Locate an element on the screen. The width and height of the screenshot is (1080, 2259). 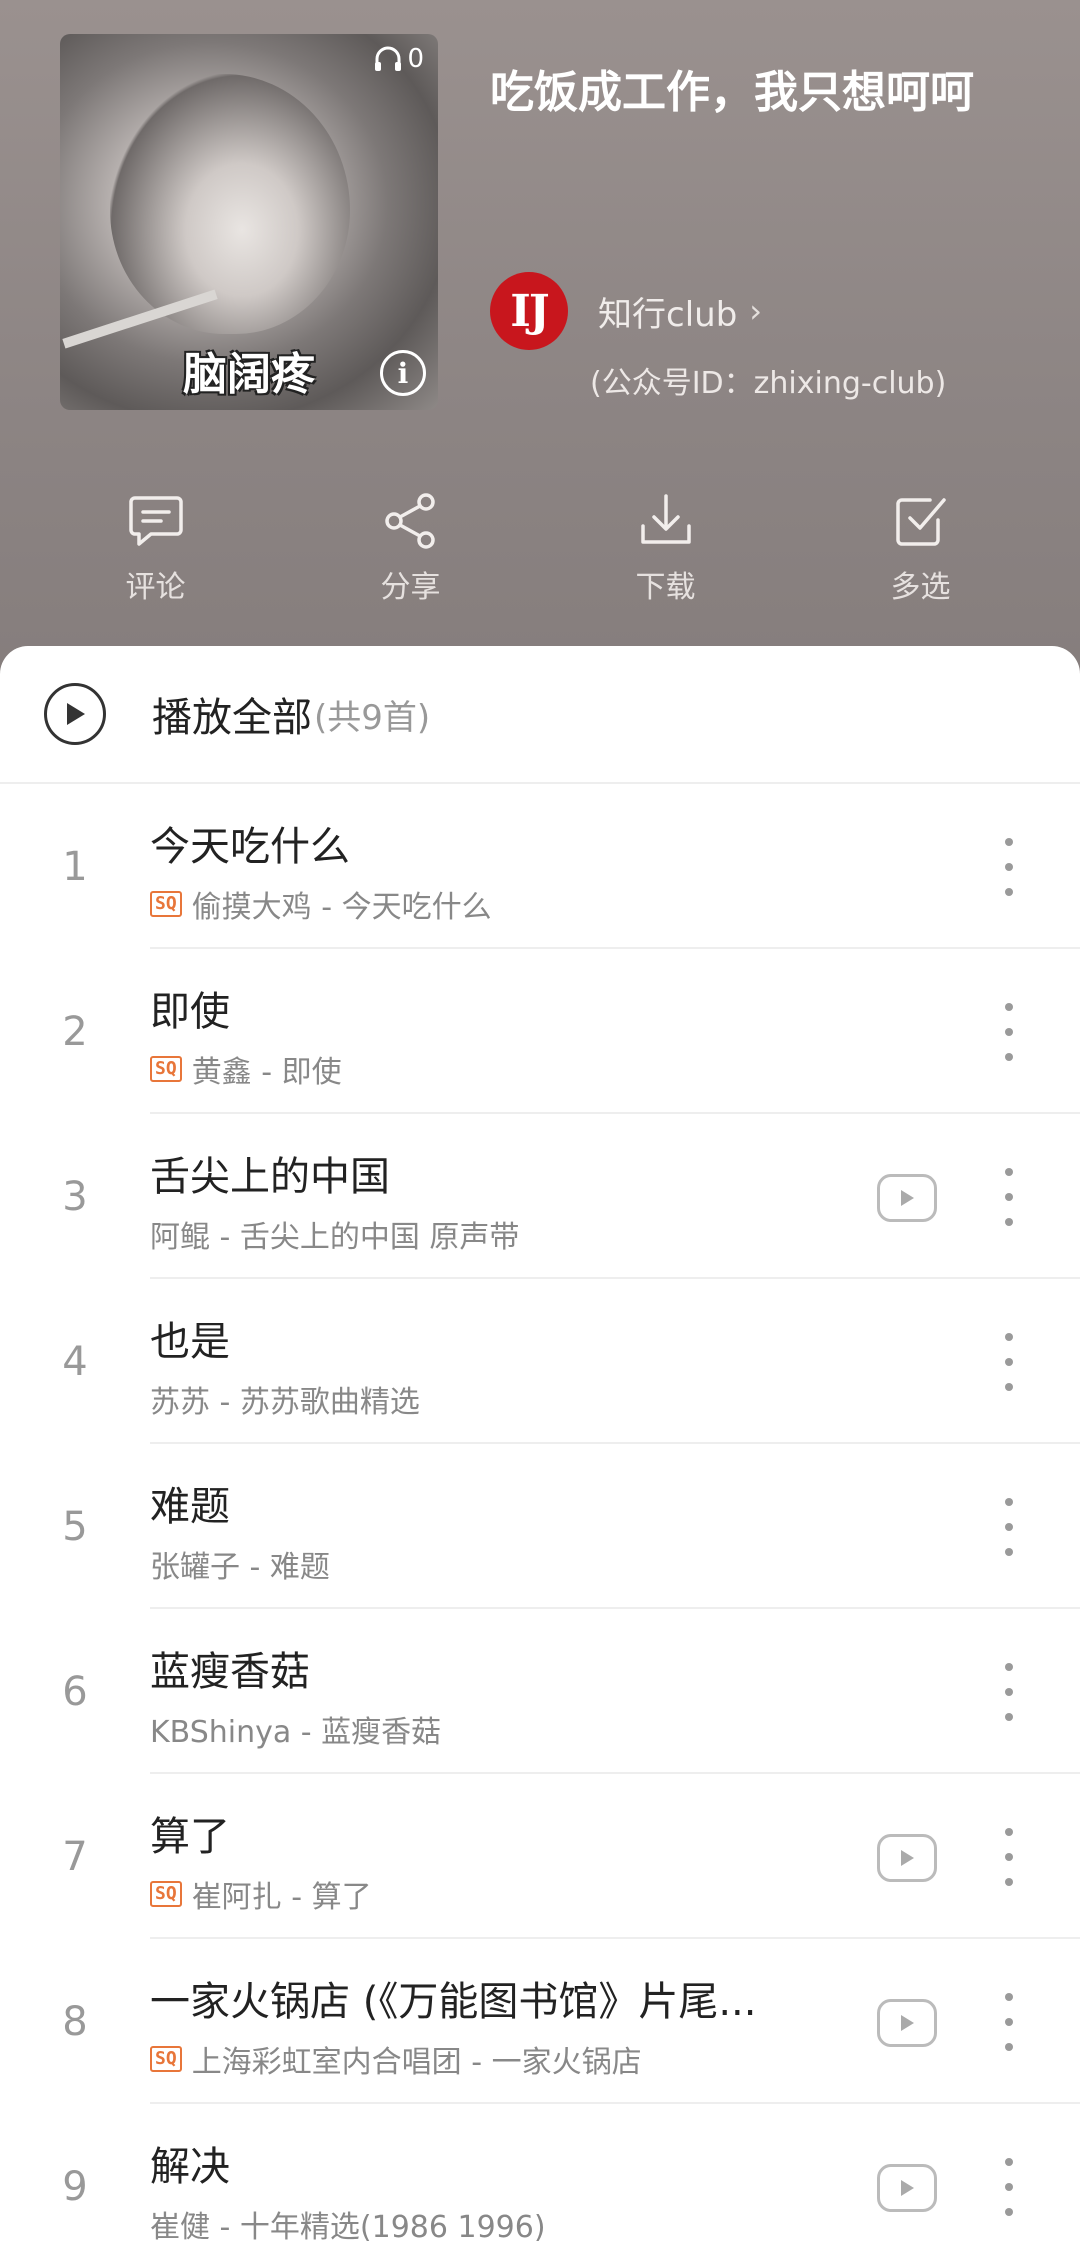
song-artist-album: 黄鑫 - 即使 is located at coordinates (266, 1072).